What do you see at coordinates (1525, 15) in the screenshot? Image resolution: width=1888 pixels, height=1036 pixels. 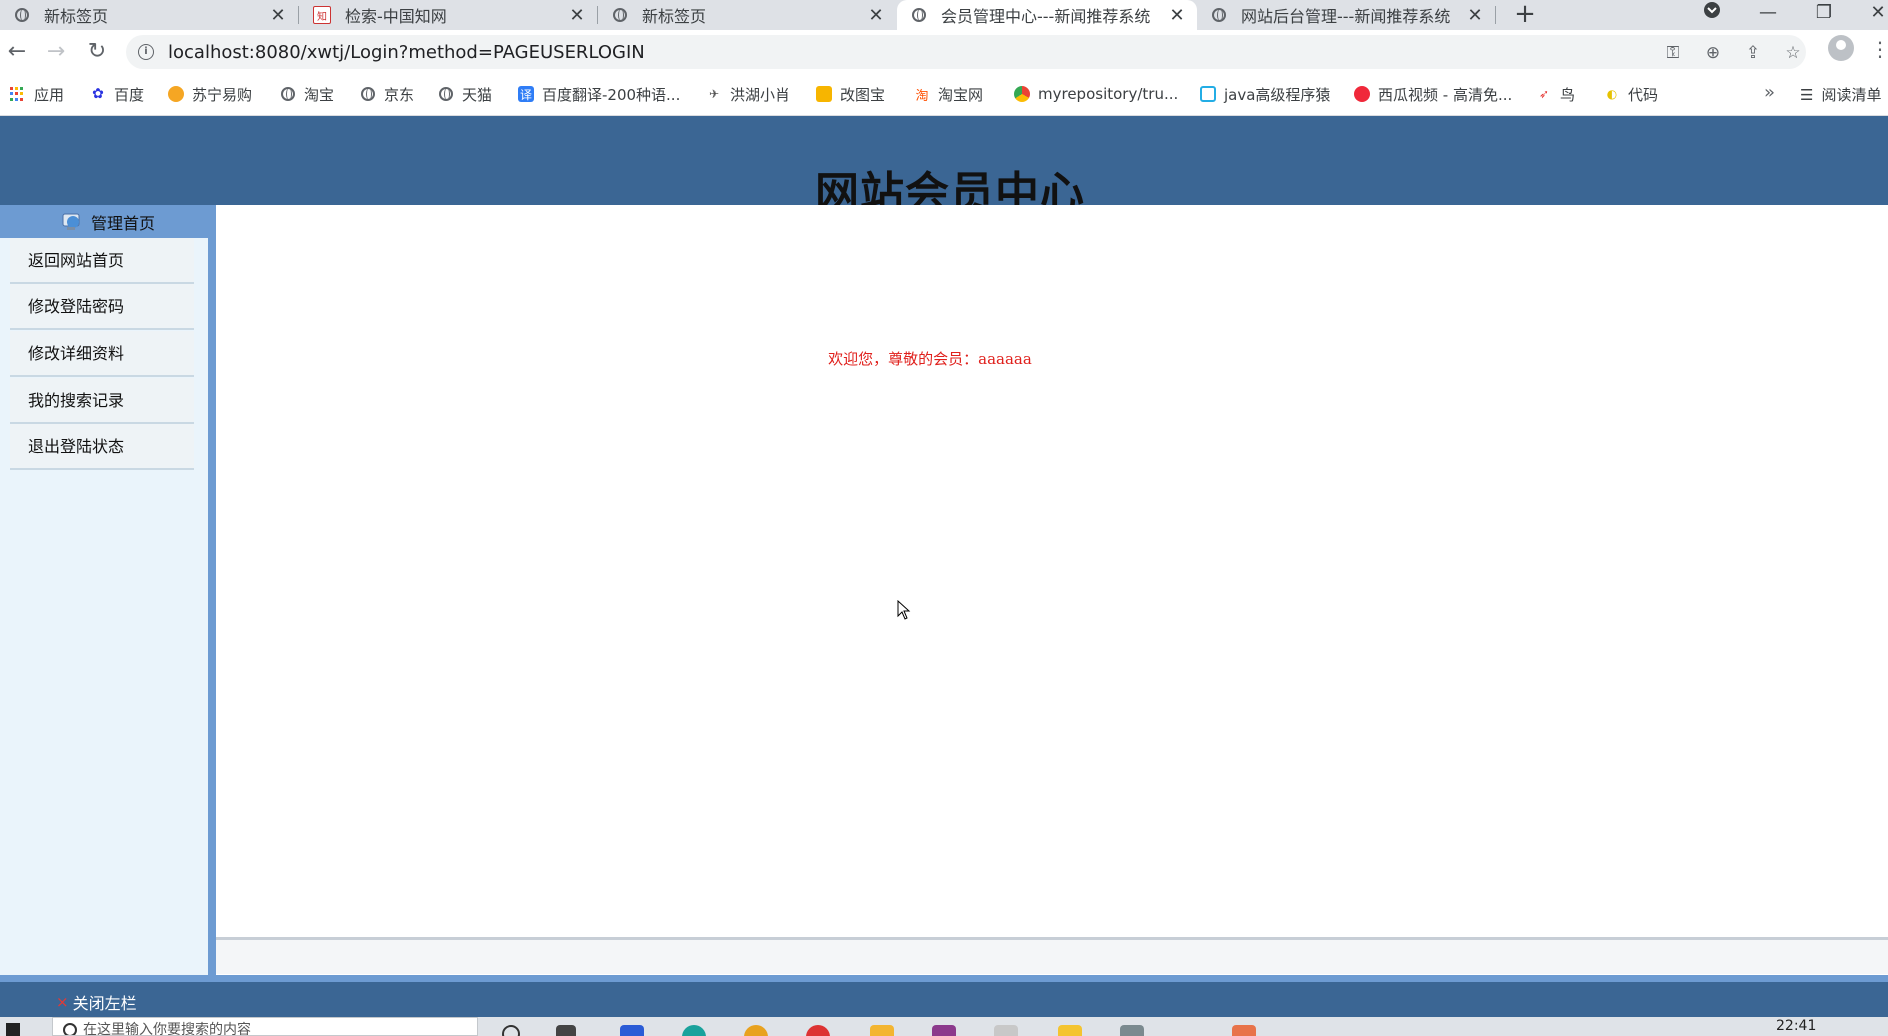 I see `new-tab-button: +` at bounding box center [1525, 15].